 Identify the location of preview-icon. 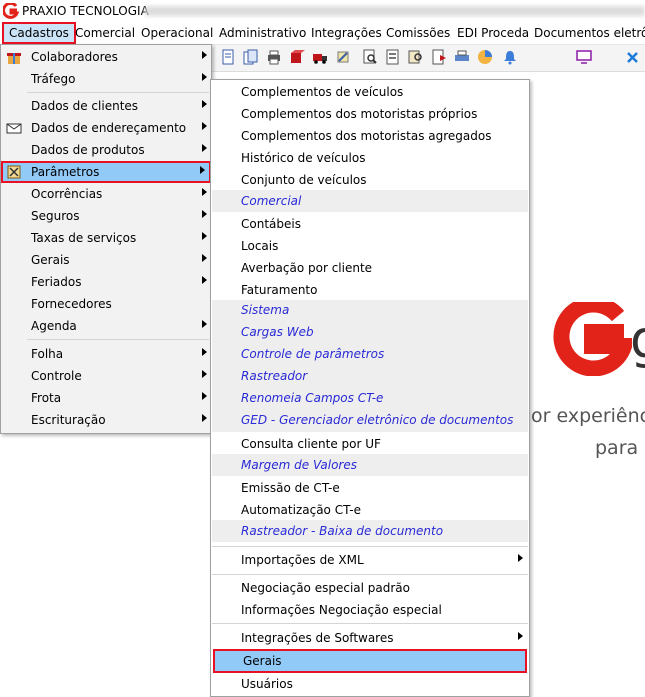
(370, 57).